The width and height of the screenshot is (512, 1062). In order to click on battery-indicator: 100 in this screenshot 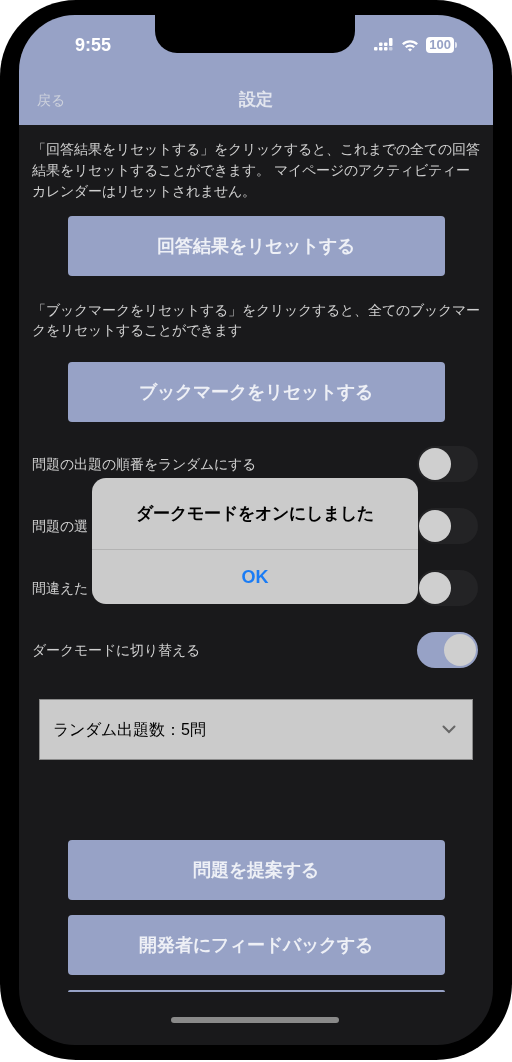, I will do `click(440, 45)`.